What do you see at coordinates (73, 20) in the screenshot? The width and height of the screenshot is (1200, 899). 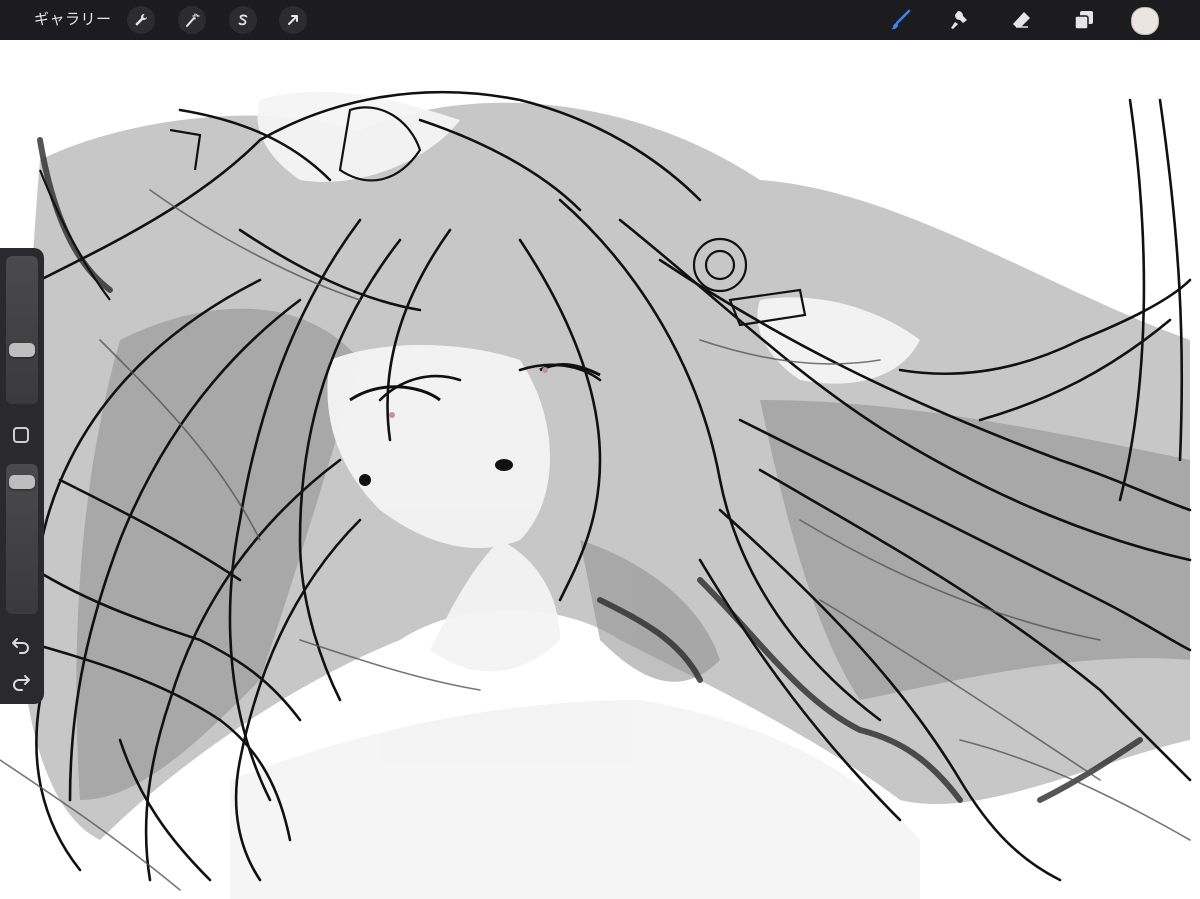 I see `gallery-button: ギャラリー` at bounding box center [73, 20].